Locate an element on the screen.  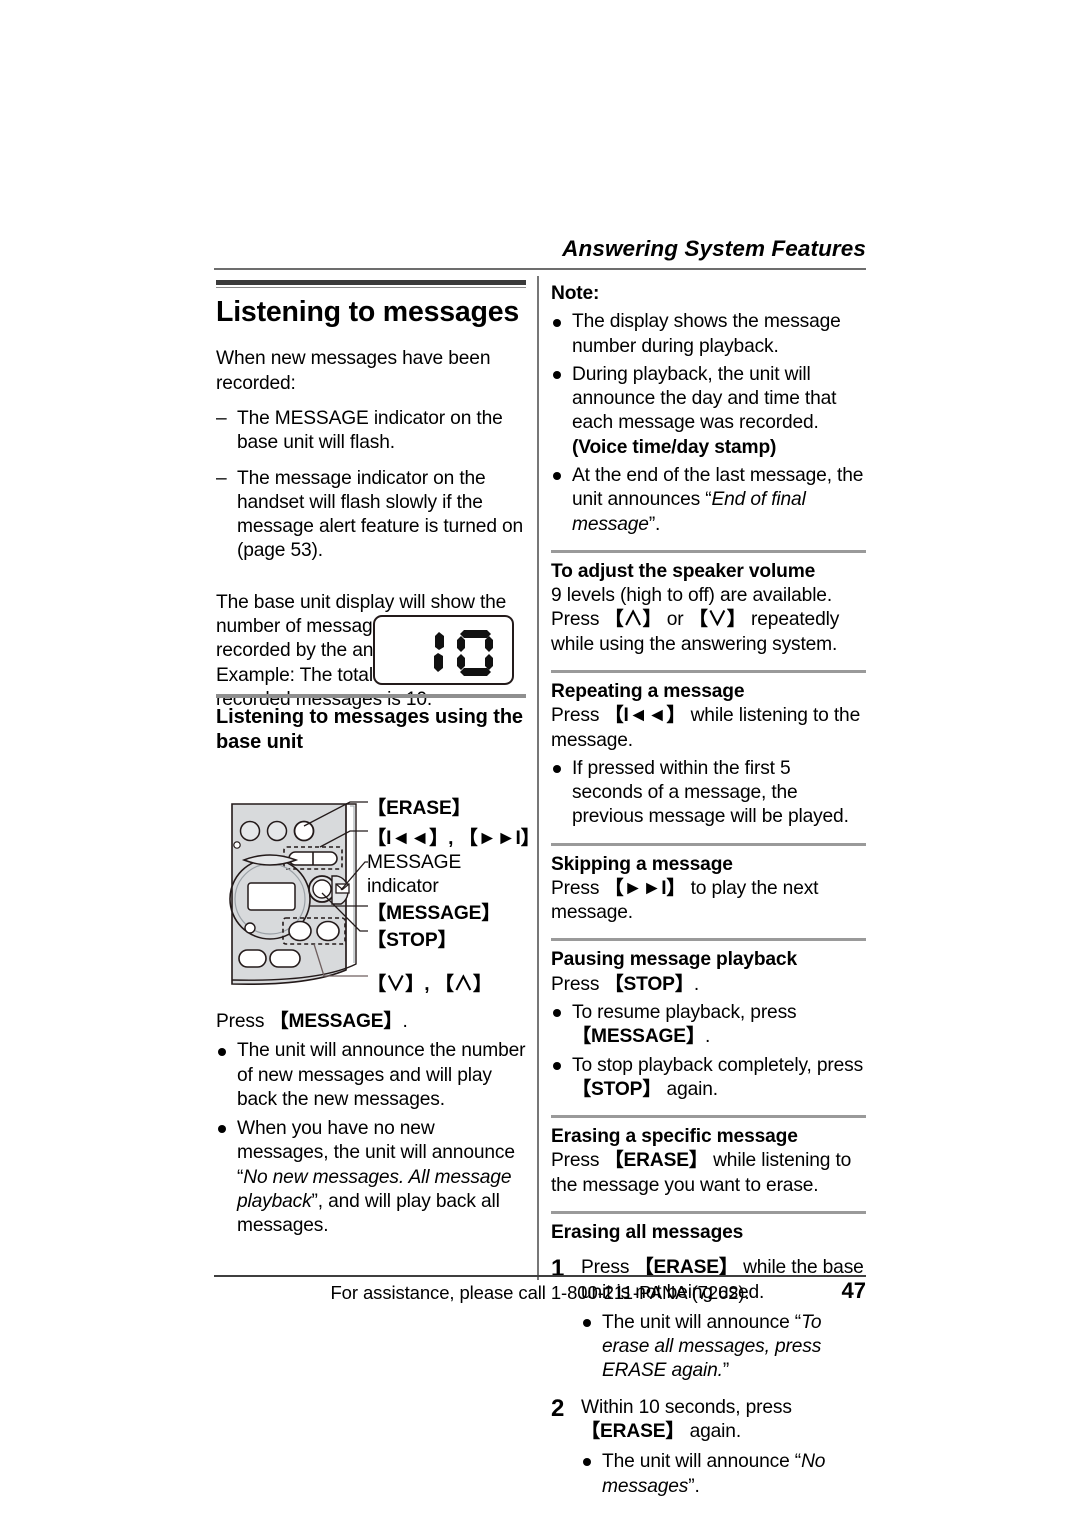
pausing-playback-heading: Pausing message playback is located at coordinates (674, 960).